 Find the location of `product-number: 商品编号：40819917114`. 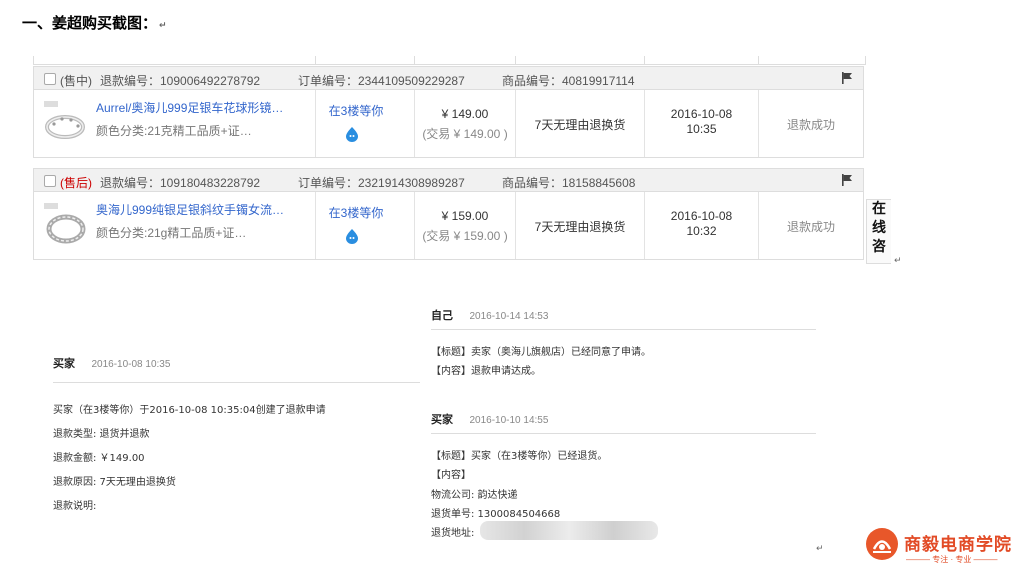

product-number: 商品编号：40819917114 is located at coordinates (568, 81).